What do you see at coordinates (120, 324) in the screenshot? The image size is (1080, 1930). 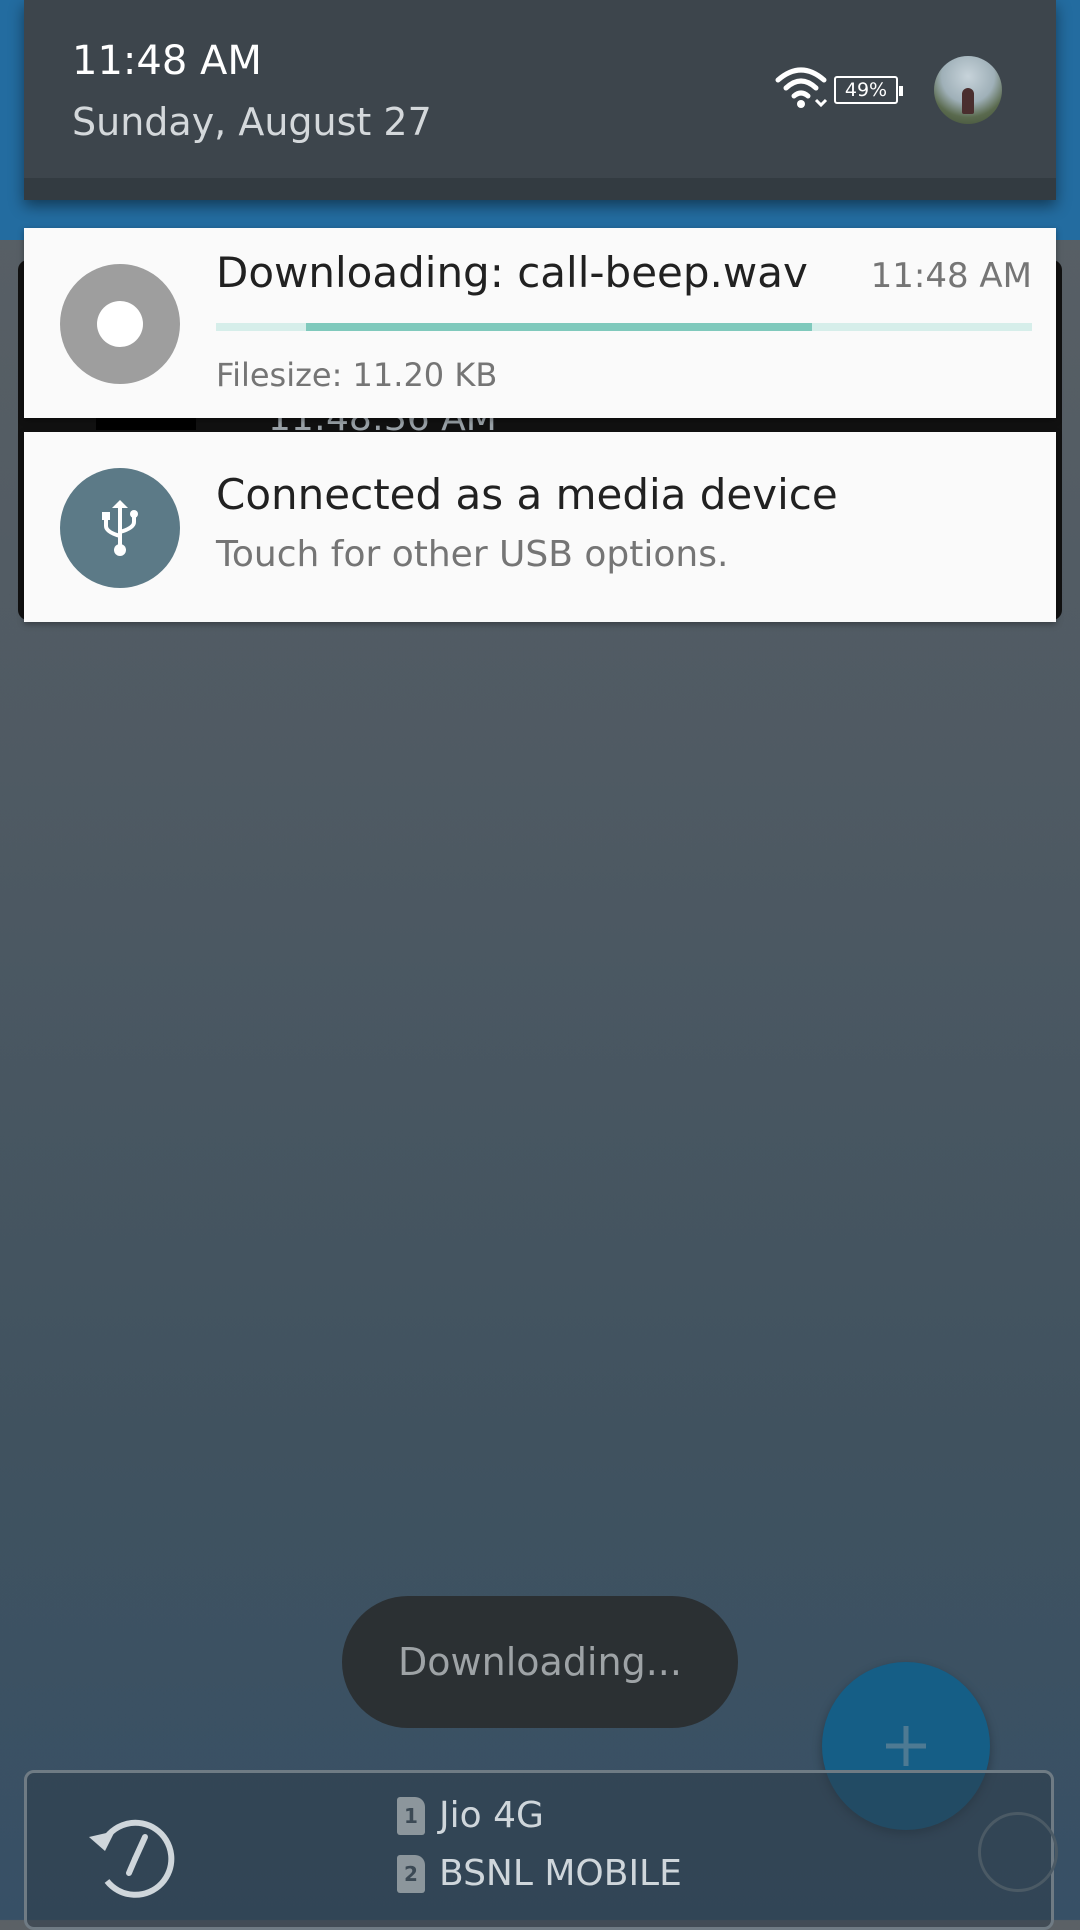 I see `download-disc-icon` at bounding box center [120, 324].